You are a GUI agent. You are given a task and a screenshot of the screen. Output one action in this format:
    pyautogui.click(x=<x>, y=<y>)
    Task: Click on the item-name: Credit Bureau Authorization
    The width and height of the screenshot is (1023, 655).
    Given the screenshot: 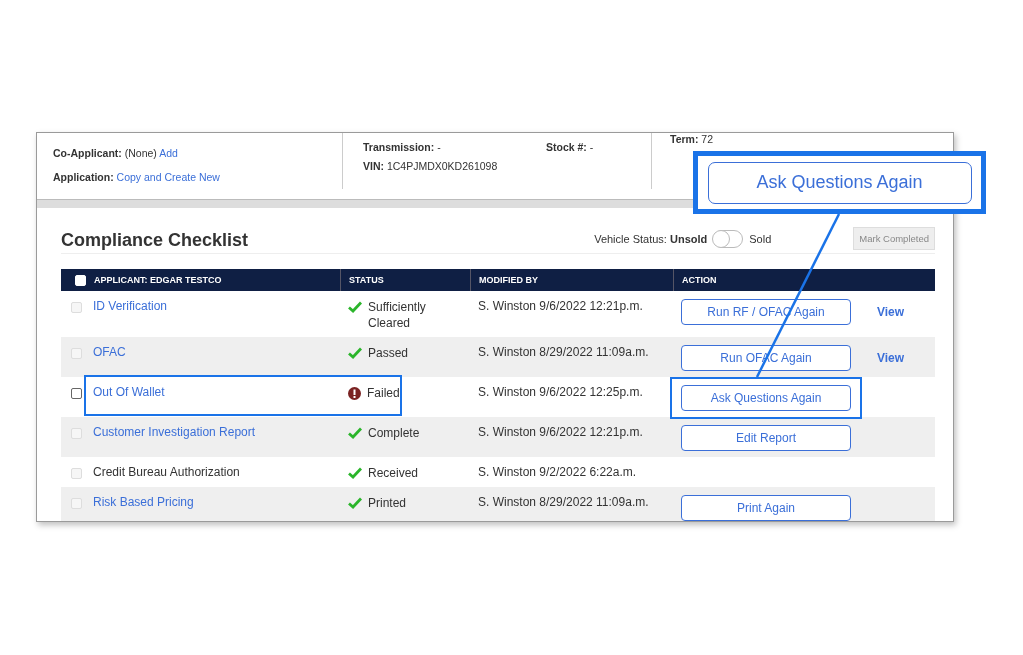 What is the action you would take?
    pyautogui.click(x=166, y=472)
    